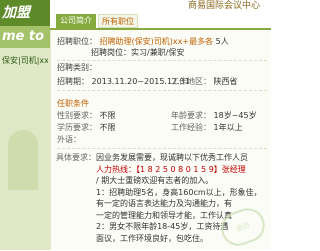 The height and width of the screenshot is (251, 320). I want to click on language-label: 外语：, so click(69, 139).